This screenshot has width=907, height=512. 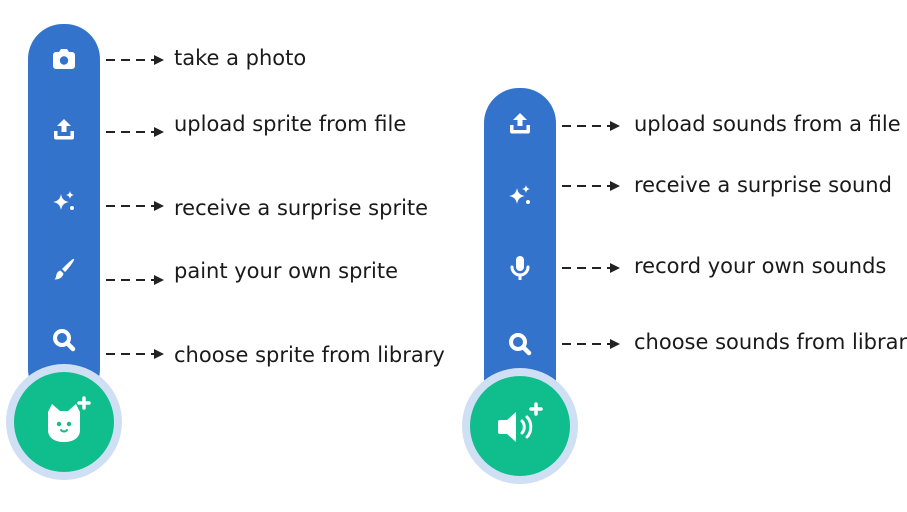 I want to click on sound-menu-label: upload sounds from a file, so click(x=767, y=124).